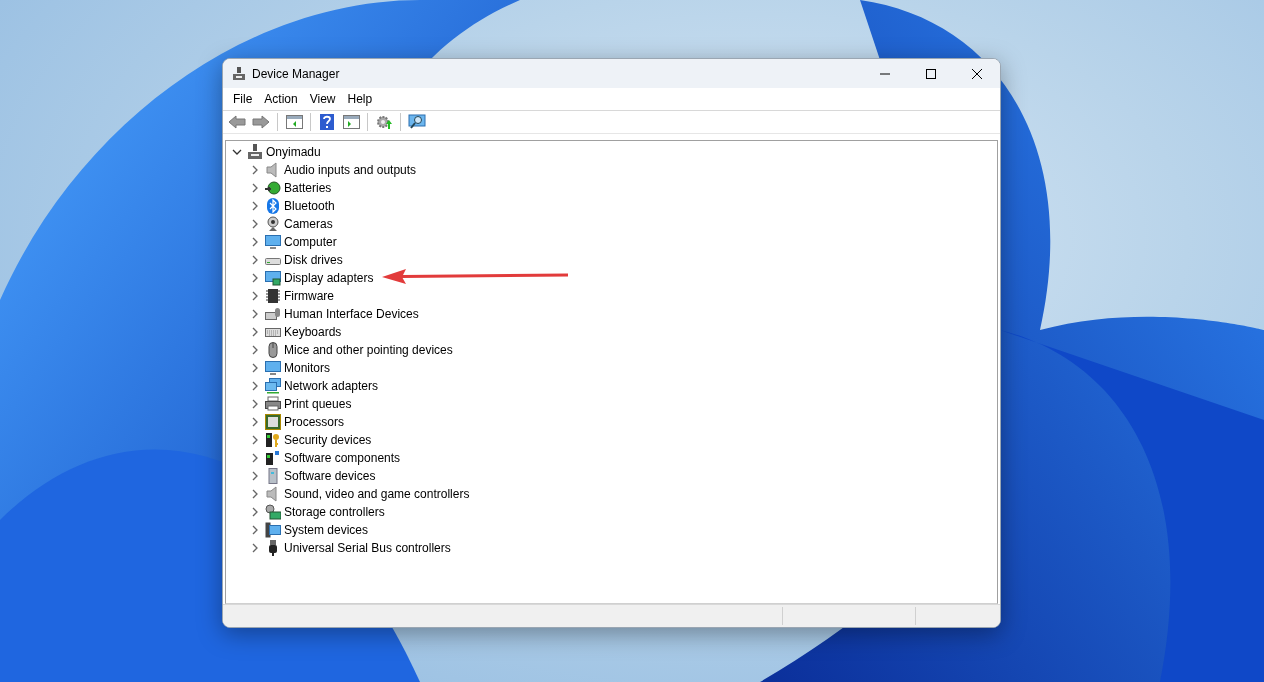 This screenshot has width=1264, height=682. Describe the element at coordinates (367, 548) in the screenshot. I see `tree-item: Universal Serial Bus controllers` at that location.